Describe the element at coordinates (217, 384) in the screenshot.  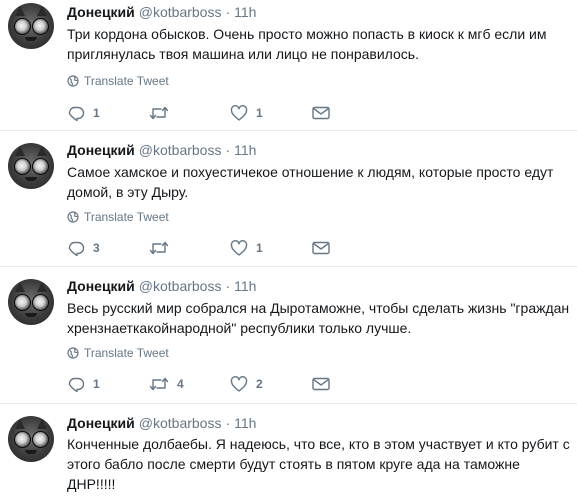
I see `tweet-actions: 1 4 2` at that location.